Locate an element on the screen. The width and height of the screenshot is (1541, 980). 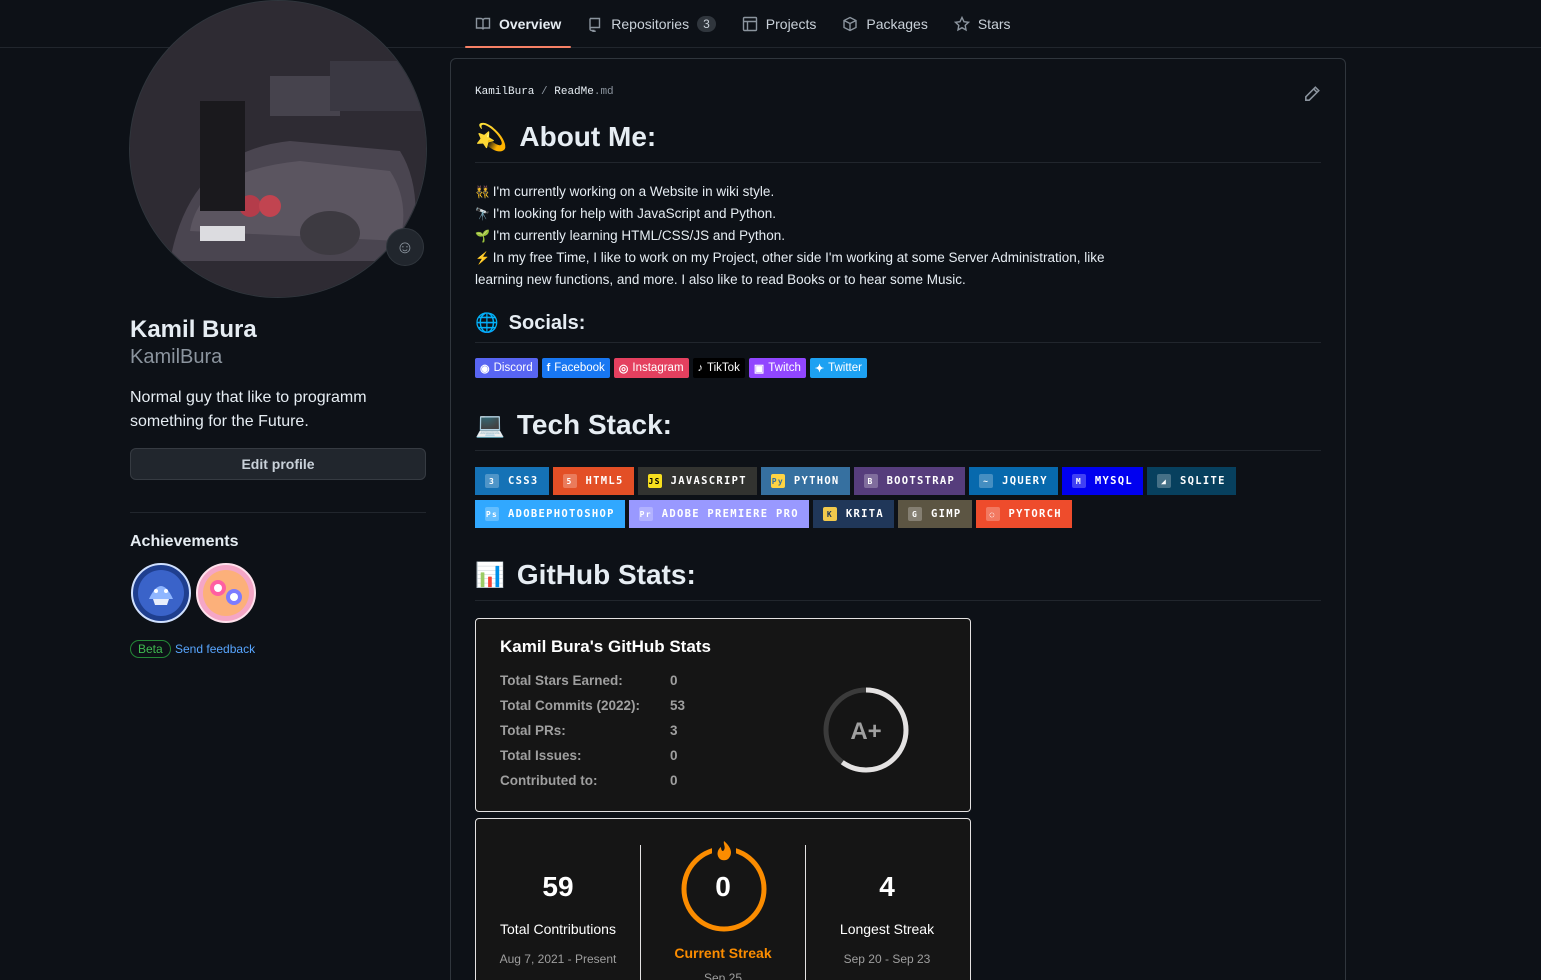
longest-streak-label: Longest Streak is located at coordinates (887, 929).